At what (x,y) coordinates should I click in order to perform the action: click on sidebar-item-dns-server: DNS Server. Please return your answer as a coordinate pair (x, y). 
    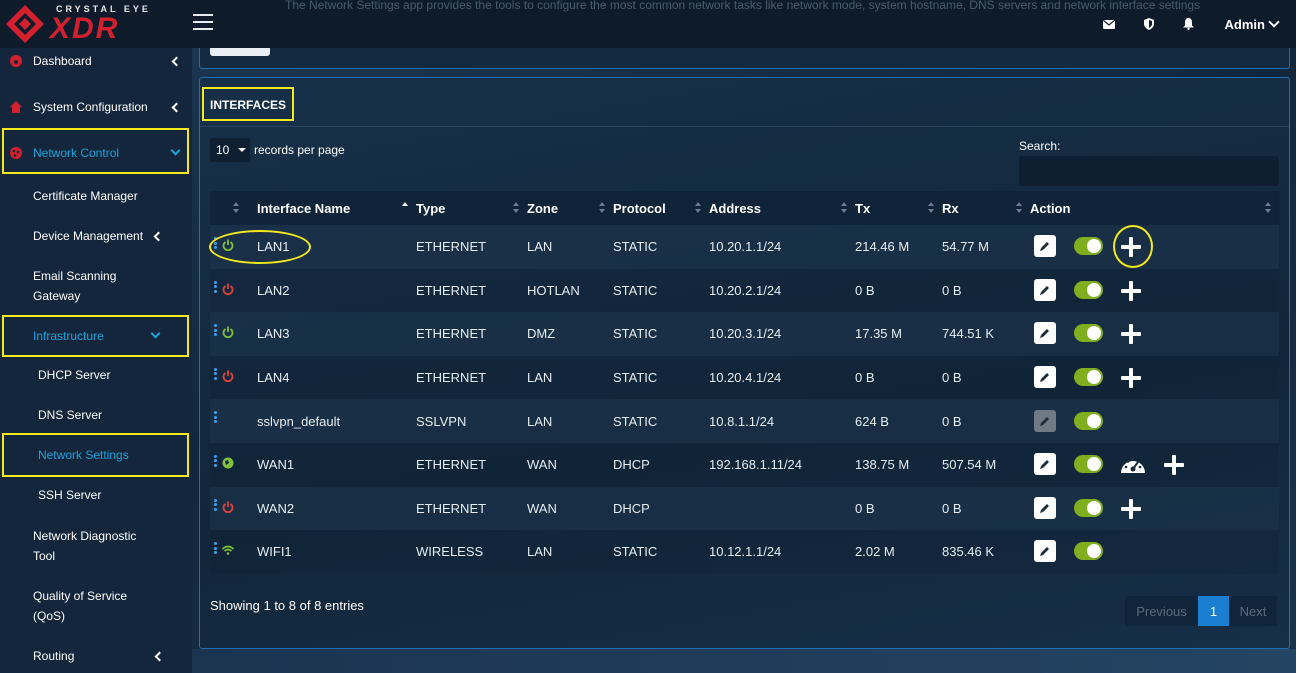
    Looking at the image, I should click on (70, 415).